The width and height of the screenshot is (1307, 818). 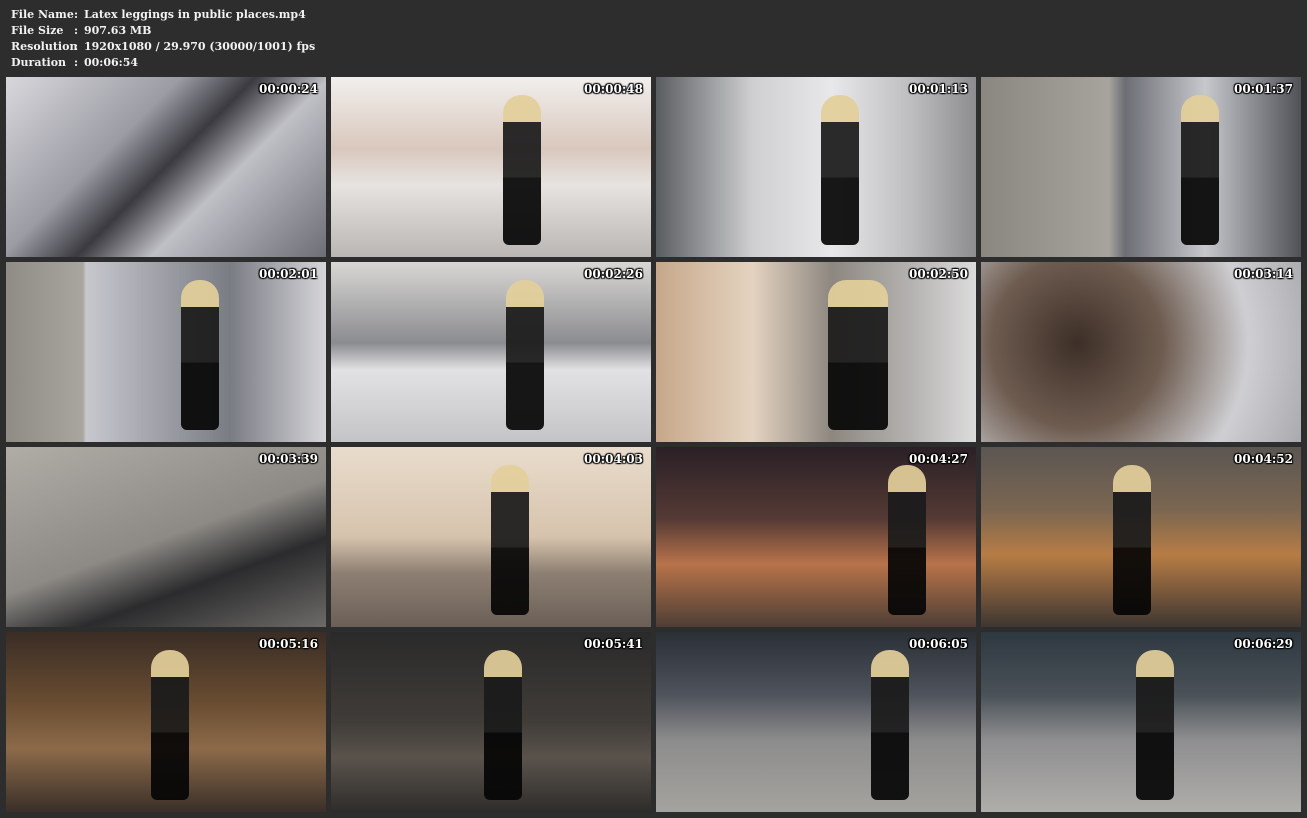 I want to click on info-key: File Name, so click(x=42, y=14).